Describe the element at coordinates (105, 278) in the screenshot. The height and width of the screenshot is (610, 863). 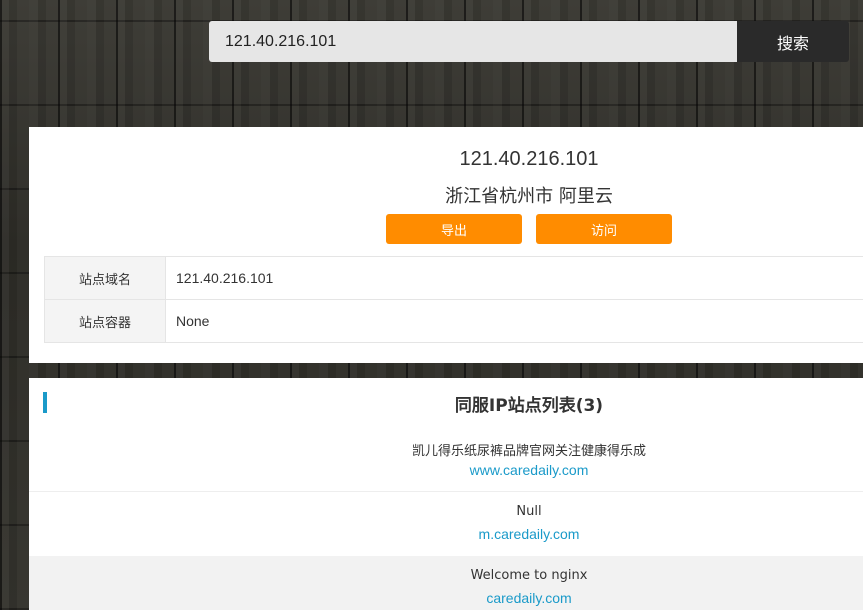
I see `site-domain-label: 站点域名` at that location.